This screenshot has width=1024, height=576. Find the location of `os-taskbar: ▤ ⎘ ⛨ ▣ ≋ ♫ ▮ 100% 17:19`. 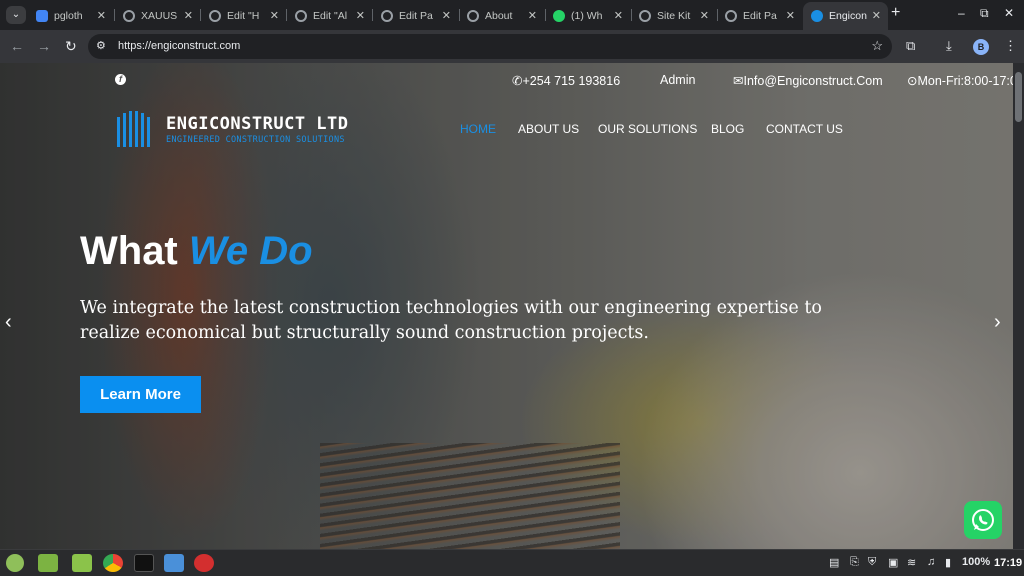

os-taskbar: ▤ ⎘ ⛨ ▣ ≋ ♫ ▮ 100% 17:19 is located at coordinates (512, 562).